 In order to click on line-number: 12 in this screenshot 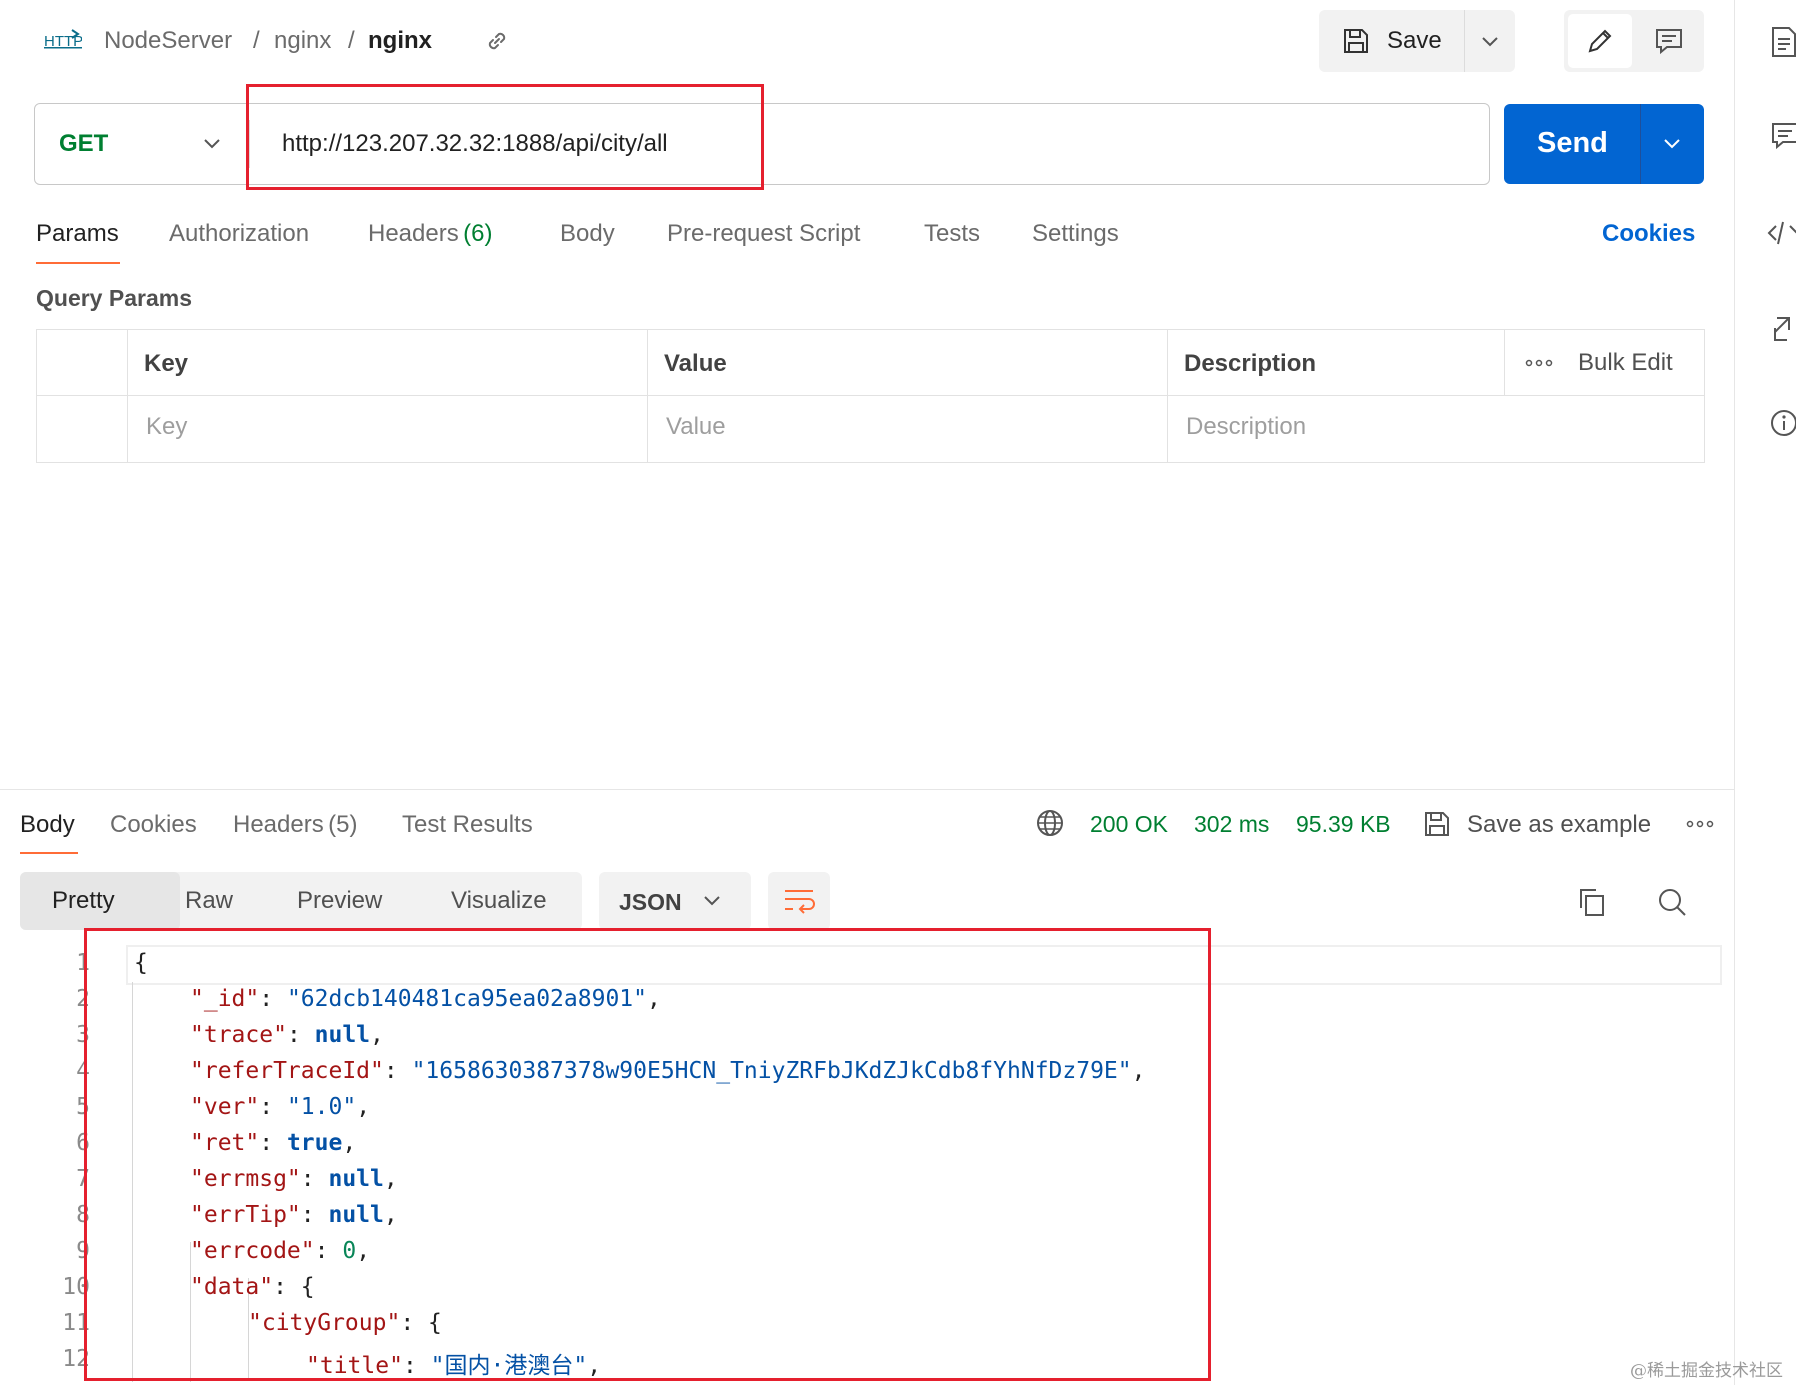, I will do `click(76, 1359)`.